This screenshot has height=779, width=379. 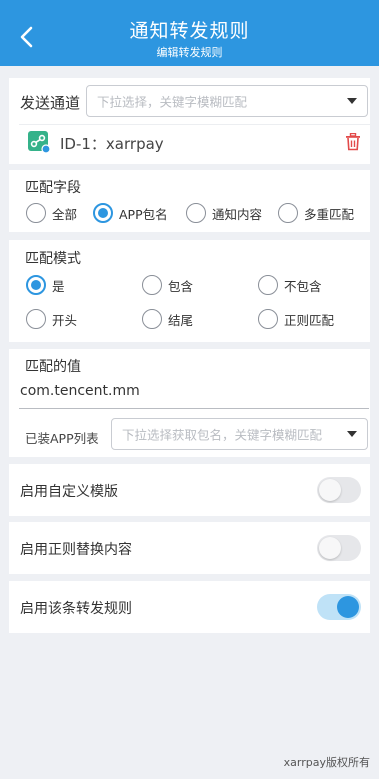 I want to click on radio-mode-regex: 正则匹配, so click(x=296, y=319).